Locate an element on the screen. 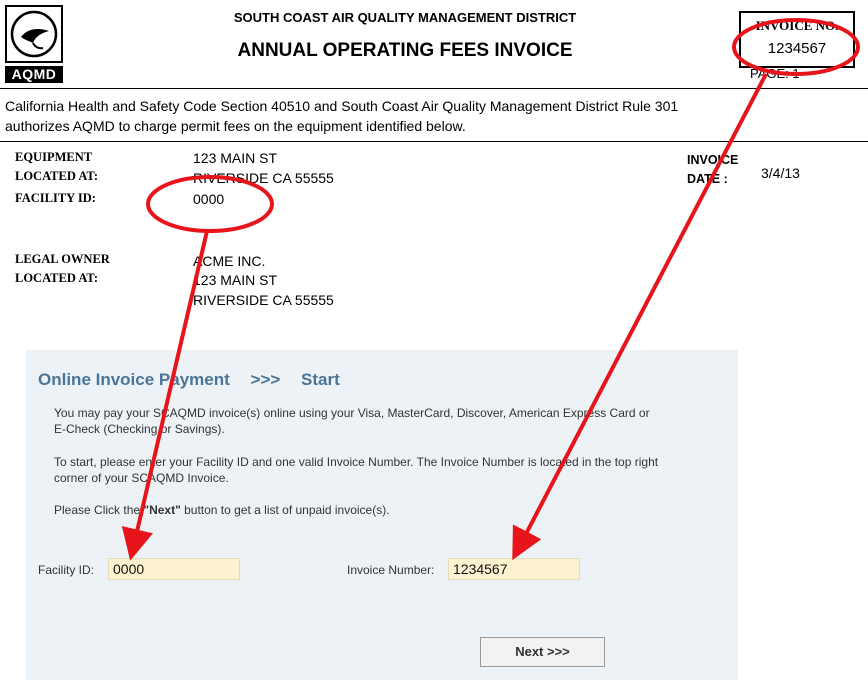  payment-title: Online Invoice Payment >>> Start is located at coordinates (197, 380).